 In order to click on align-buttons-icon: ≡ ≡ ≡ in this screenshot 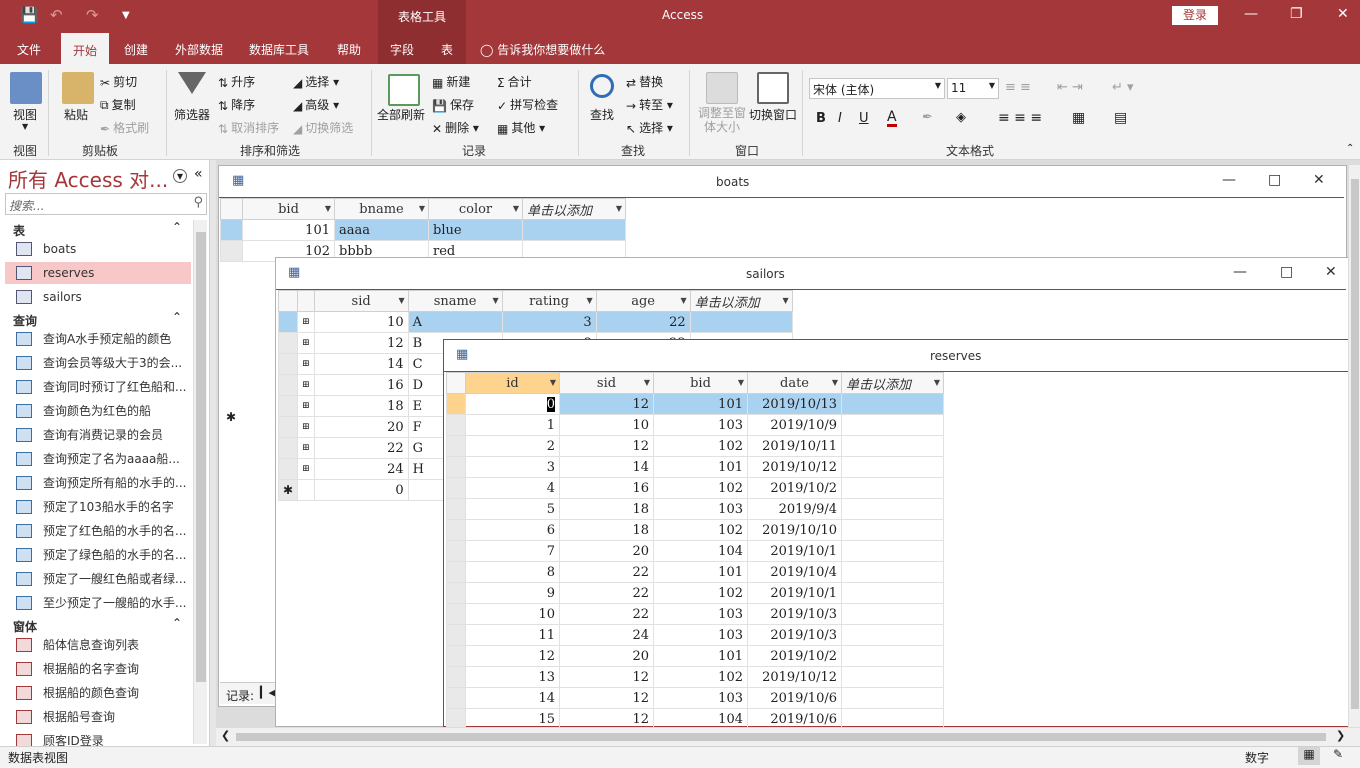, I will do `click(1020, 118)`.